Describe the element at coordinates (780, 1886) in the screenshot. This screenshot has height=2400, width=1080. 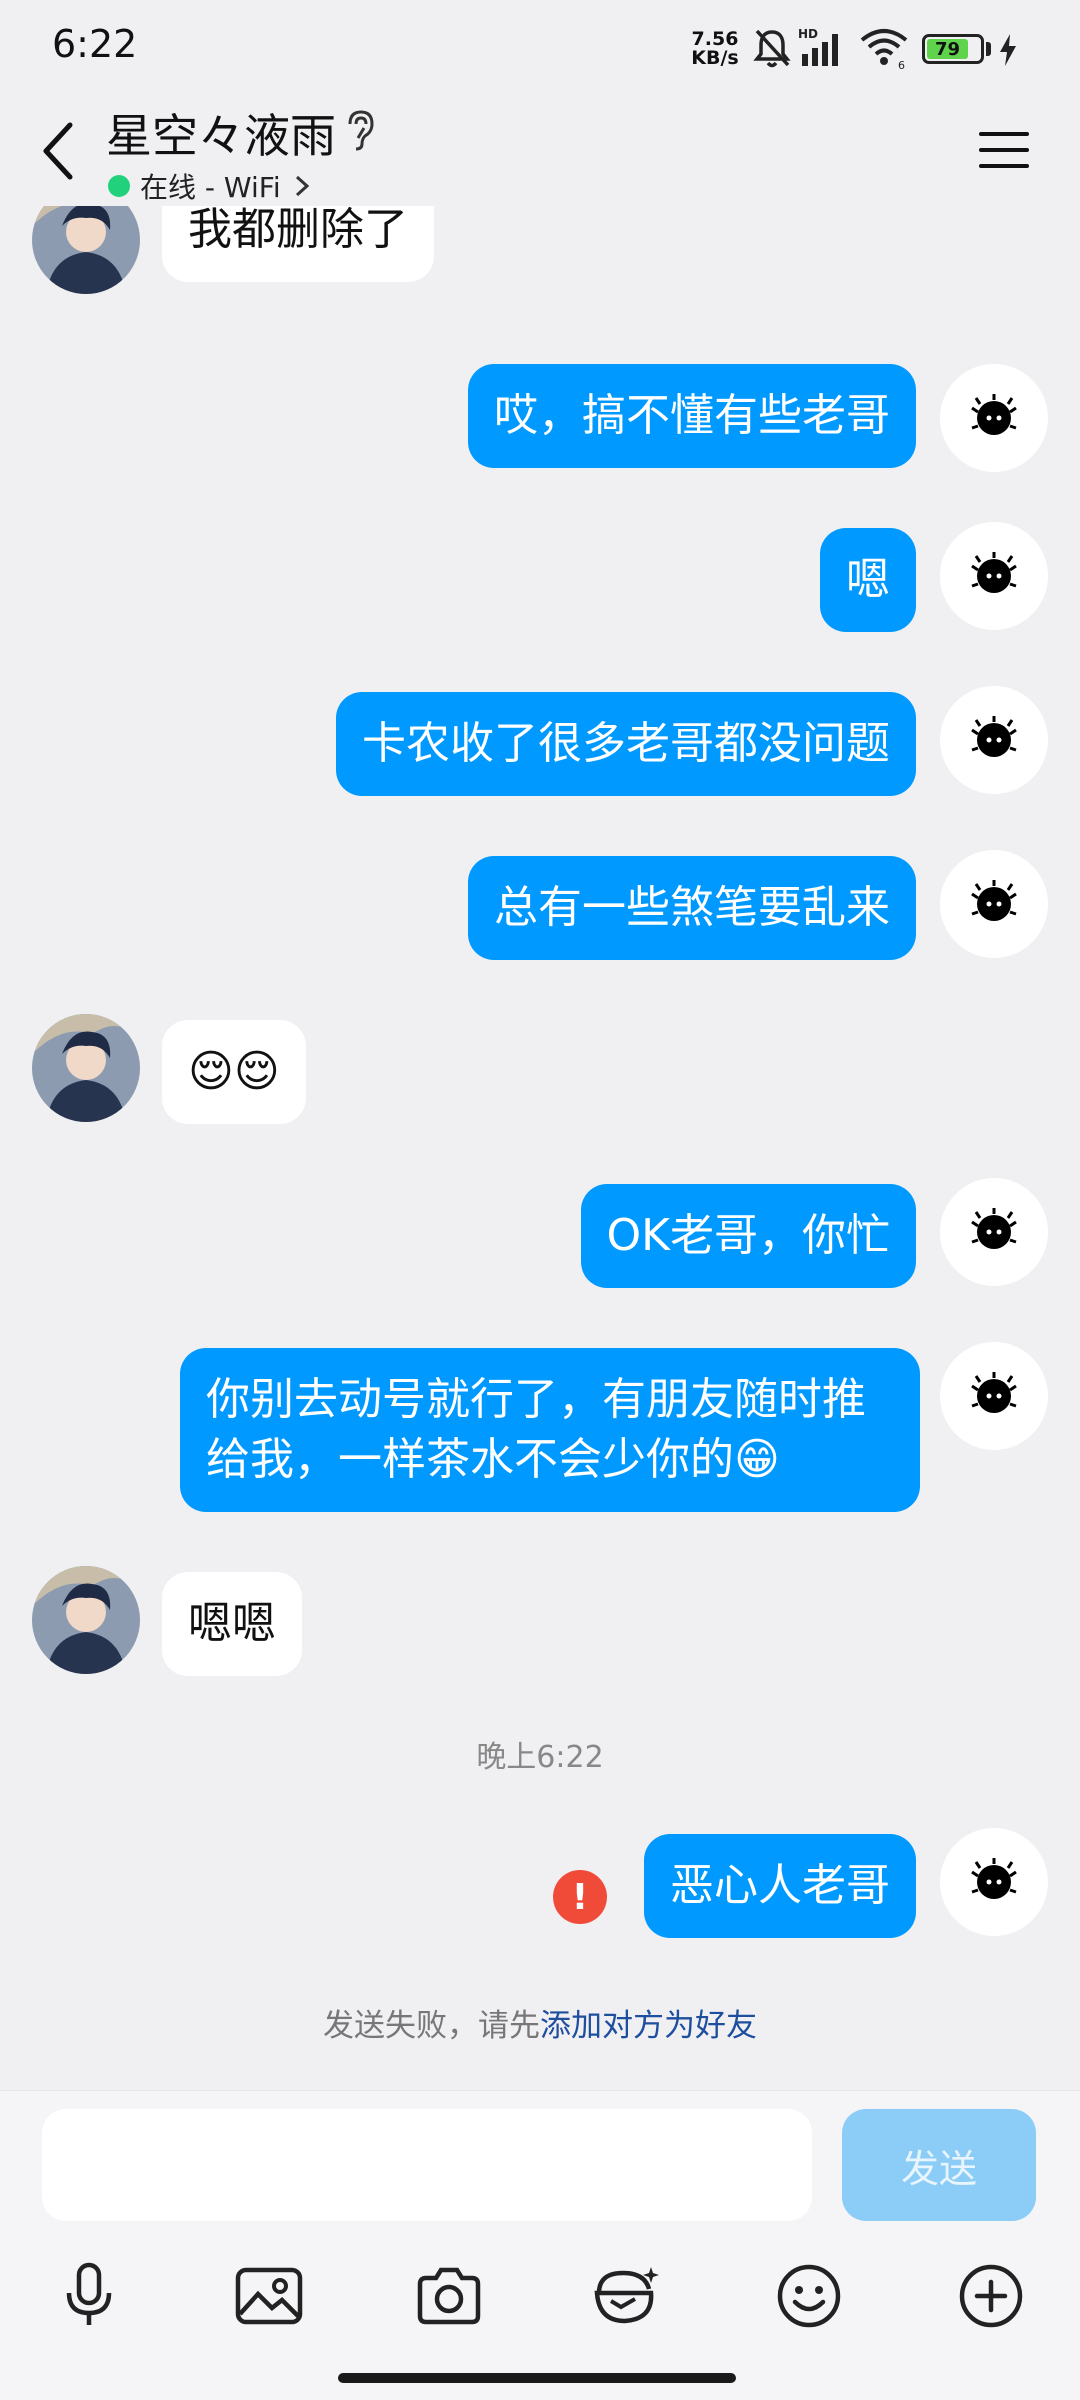
I see `message-bubble-outgoing: 恶心人老哥` at that location.